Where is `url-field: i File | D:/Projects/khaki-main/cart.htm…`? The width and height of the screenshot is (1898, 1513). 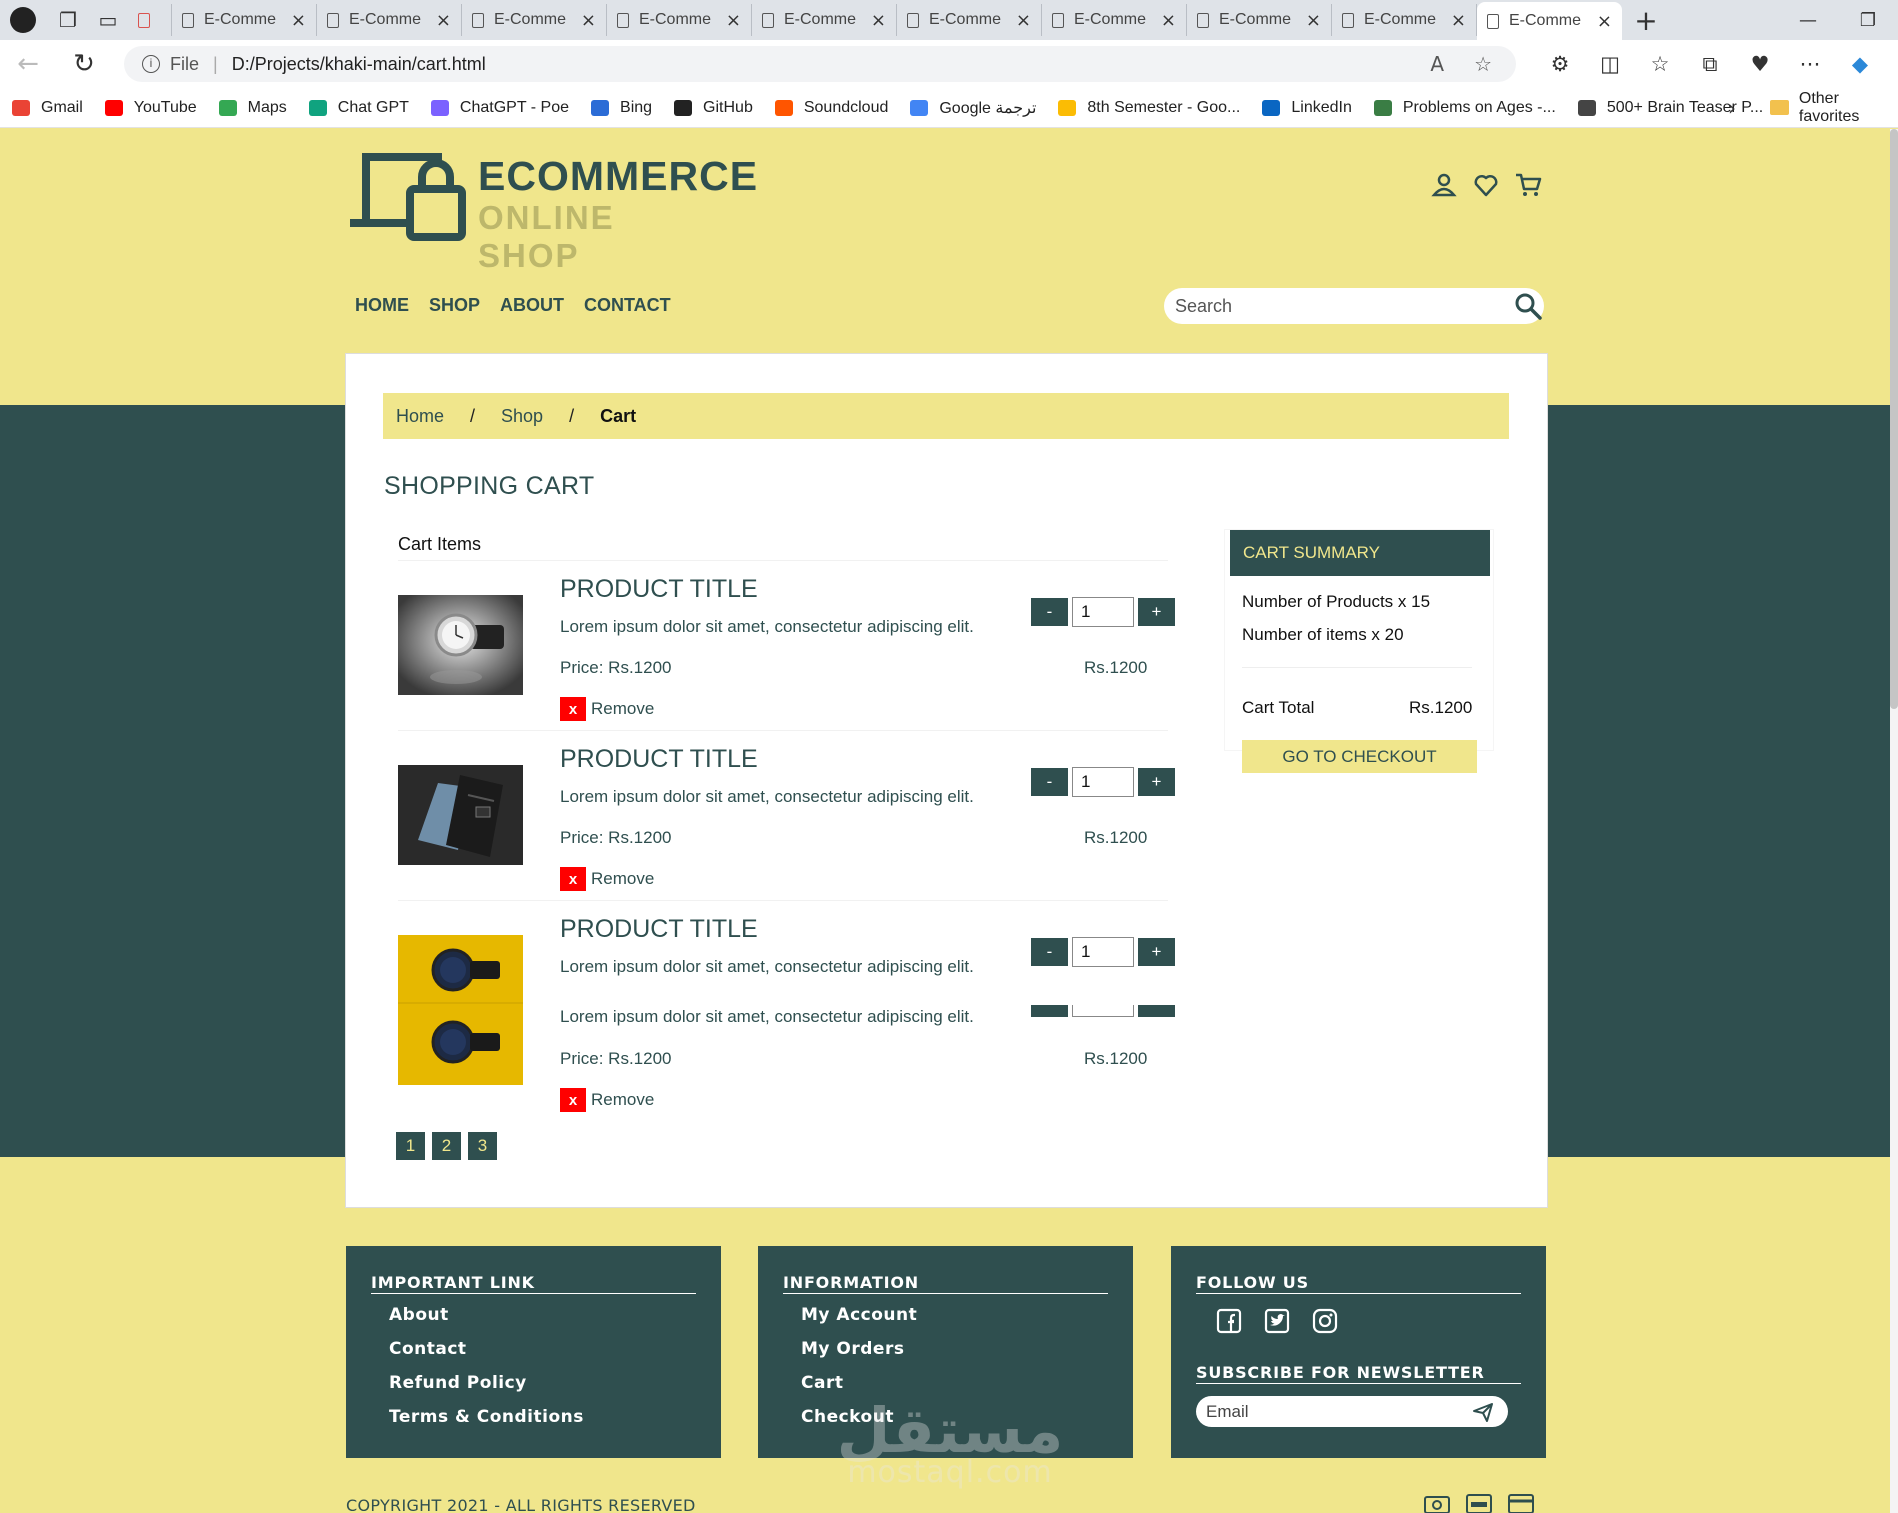 url-field: i File | D:/Projects/khaki-main/cart.htm… is located at coordinates (820, 64).